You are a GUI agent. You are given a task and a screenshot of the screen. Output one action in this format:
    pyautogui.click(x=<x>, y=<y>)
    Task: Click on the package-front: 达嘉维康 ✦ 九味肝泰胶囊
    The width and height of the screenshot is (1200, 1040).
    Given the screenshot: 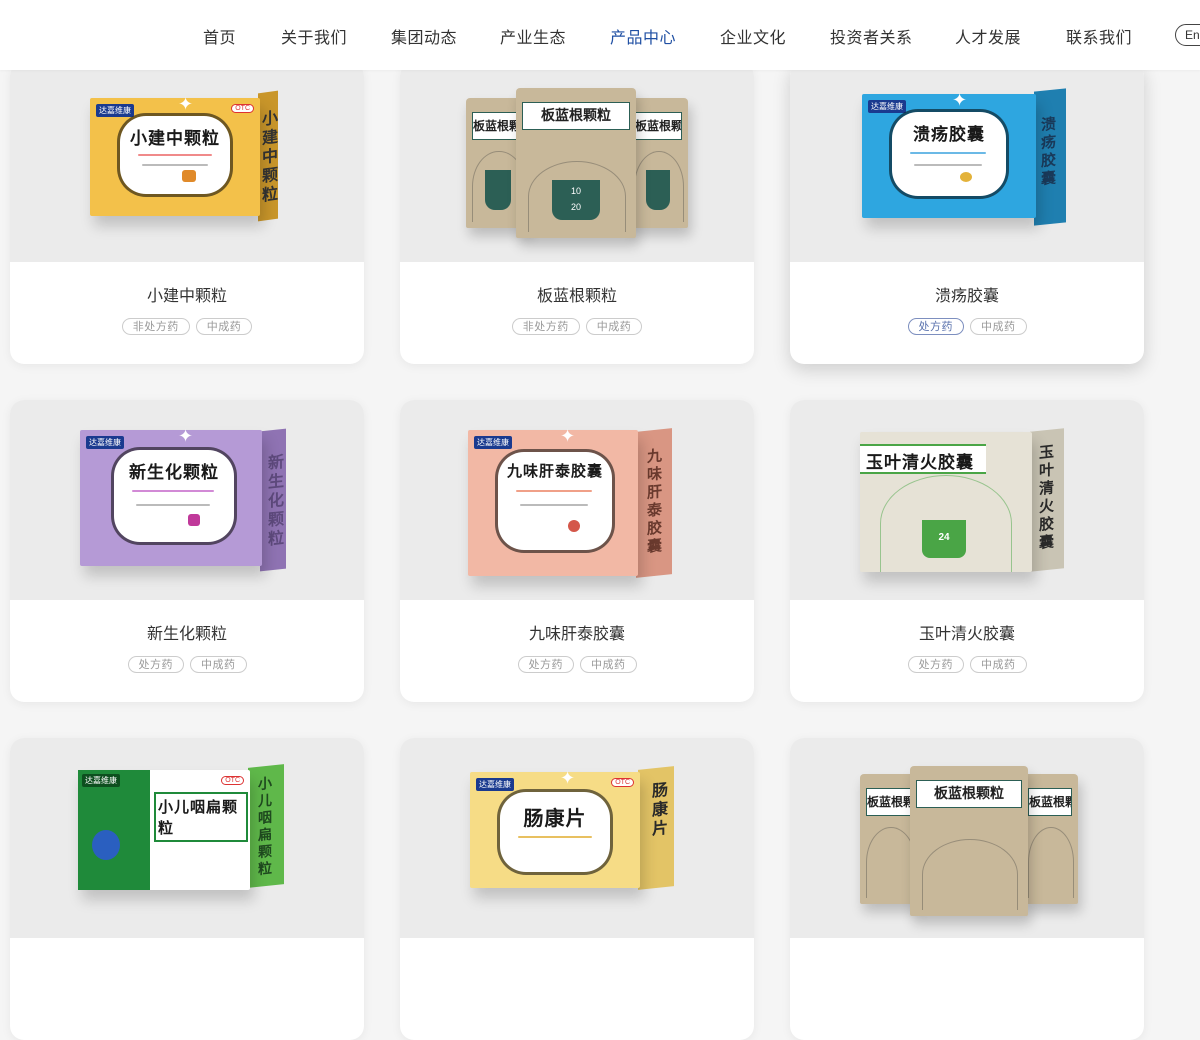 What is the action you would take?
    pyautogui.click(x=553, y=501)
    